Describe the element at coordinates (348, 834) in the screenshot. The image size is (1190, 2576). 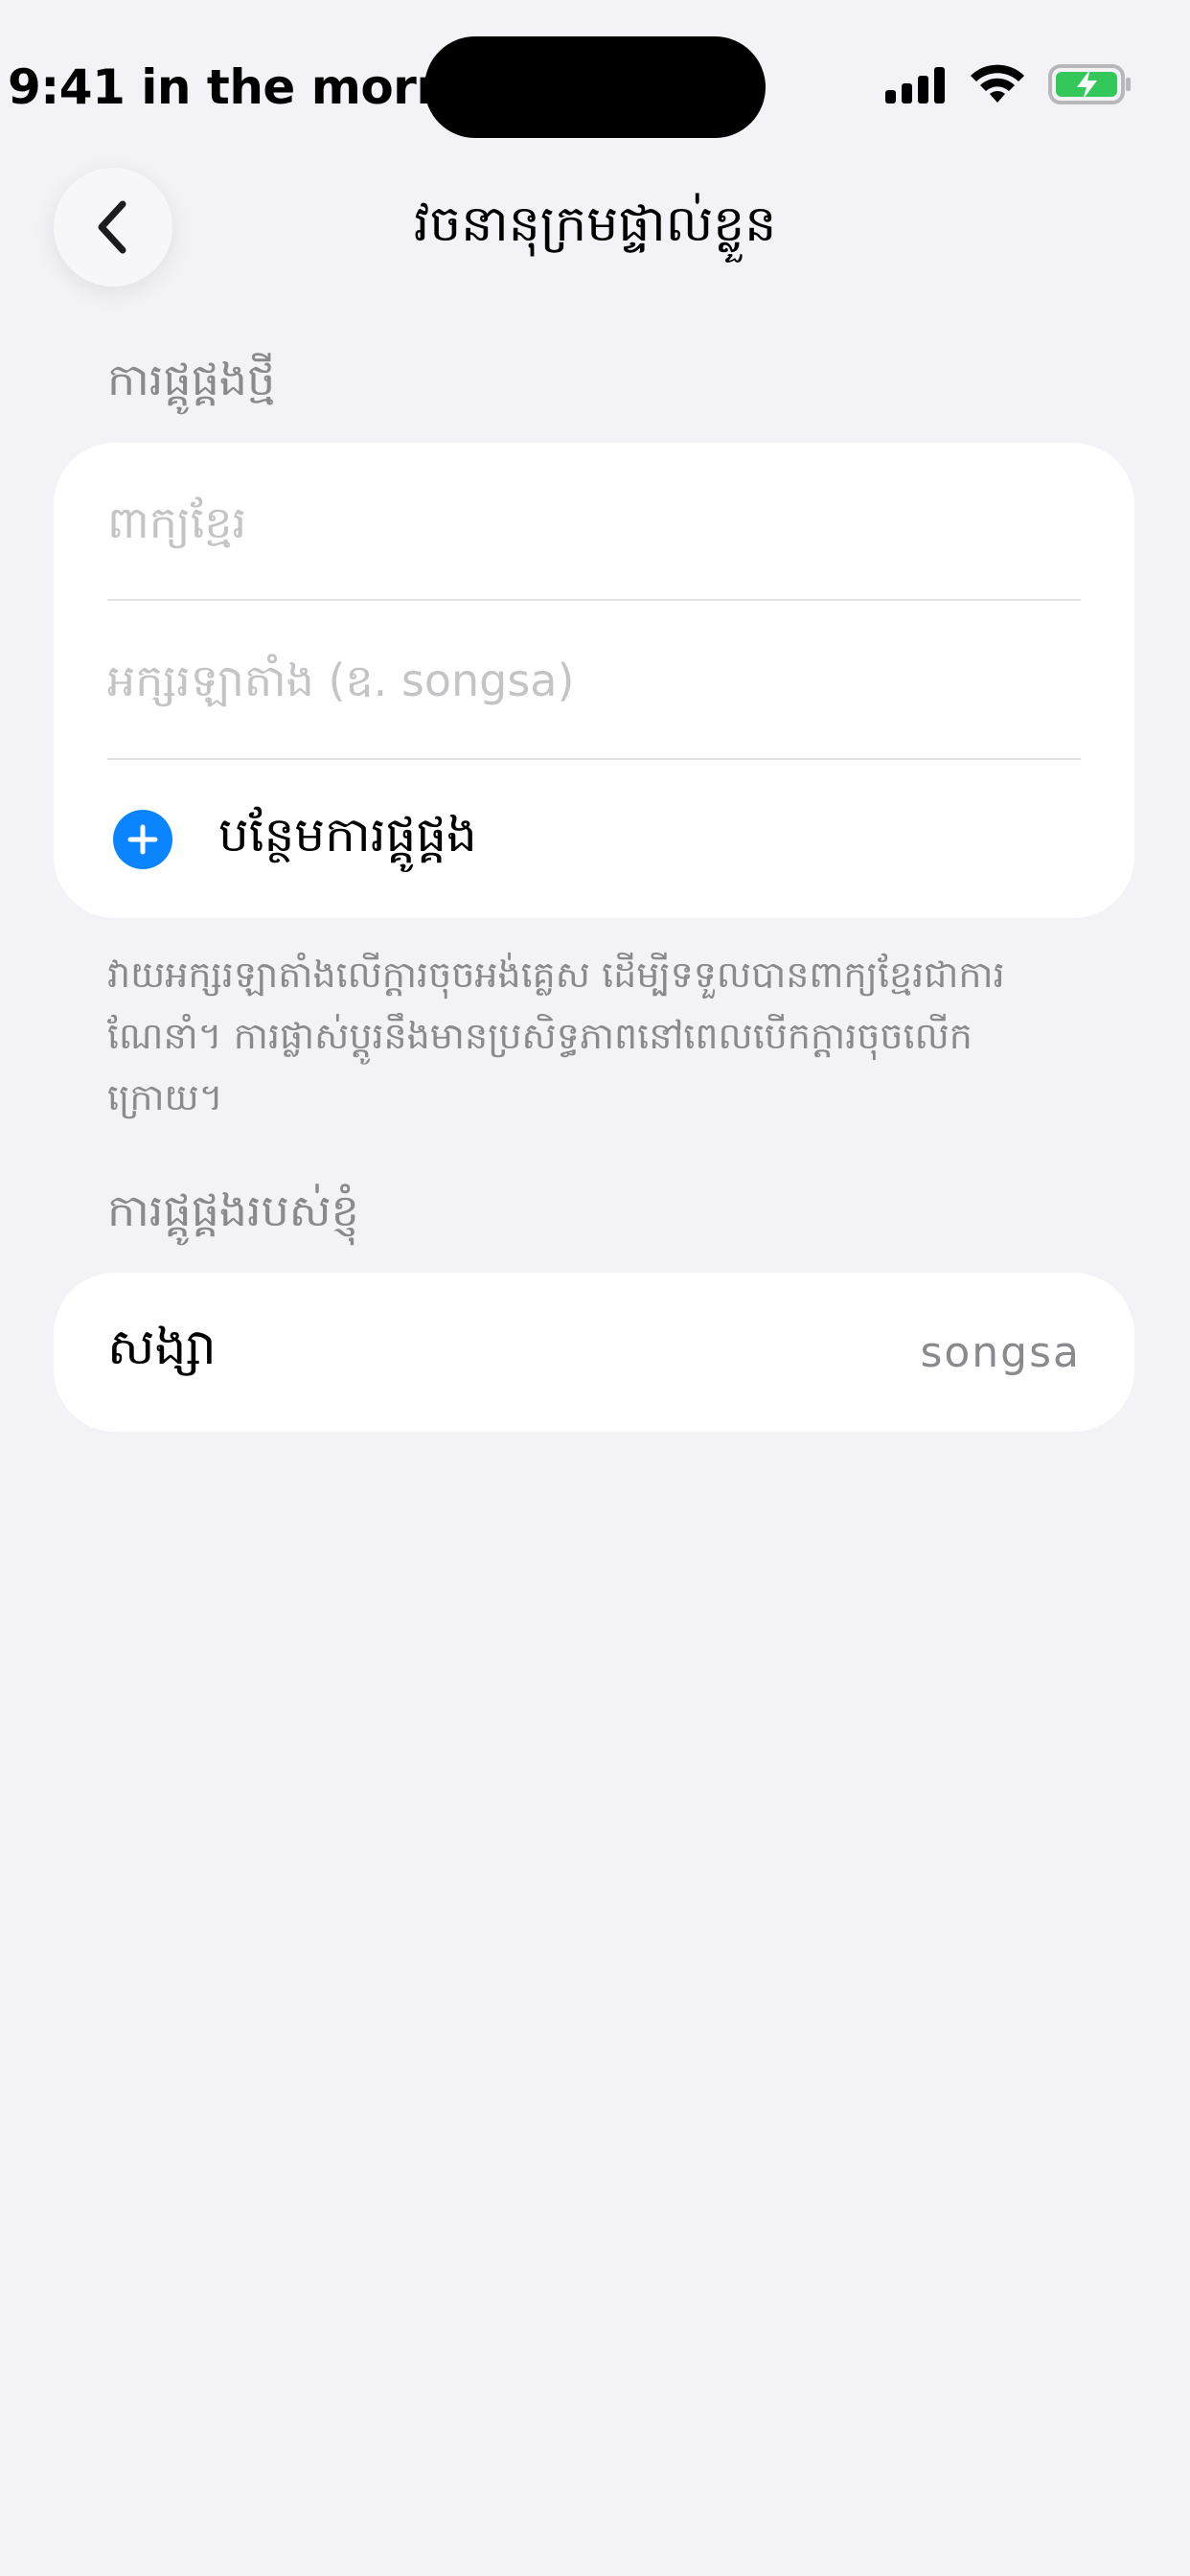
I see `add-shortcut-label: បន្ថែមការផ្គូផ្គង` at that location.